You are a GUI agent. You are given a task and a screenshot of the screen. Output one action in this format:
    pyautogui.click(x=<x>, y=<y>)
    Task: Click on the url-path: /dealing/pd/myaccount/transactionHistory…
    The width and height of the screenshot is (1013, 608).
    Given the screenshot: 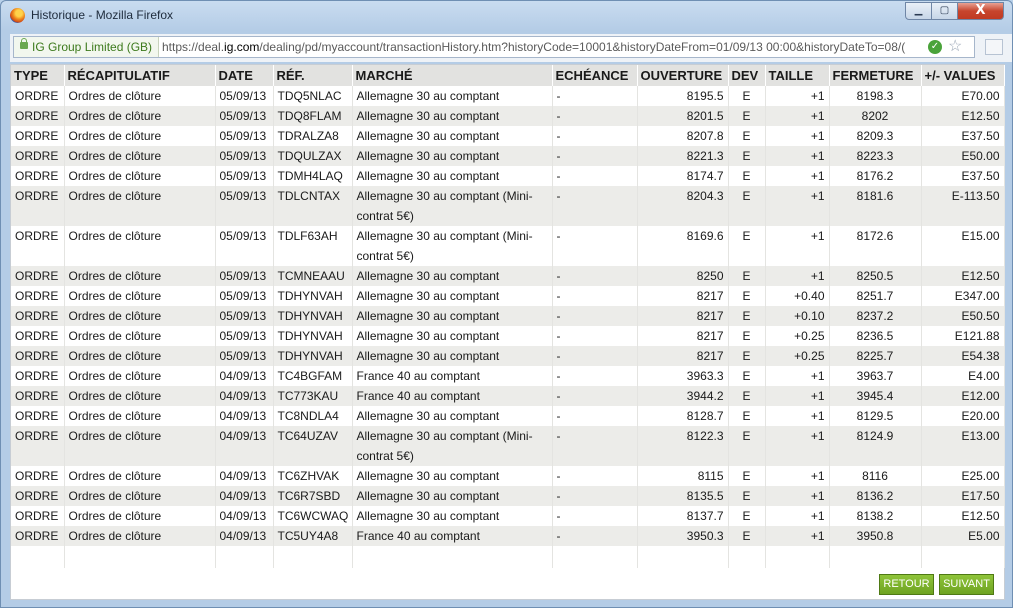 What is the action you would take?
    pyautogui.click(x=582, y=47)
    